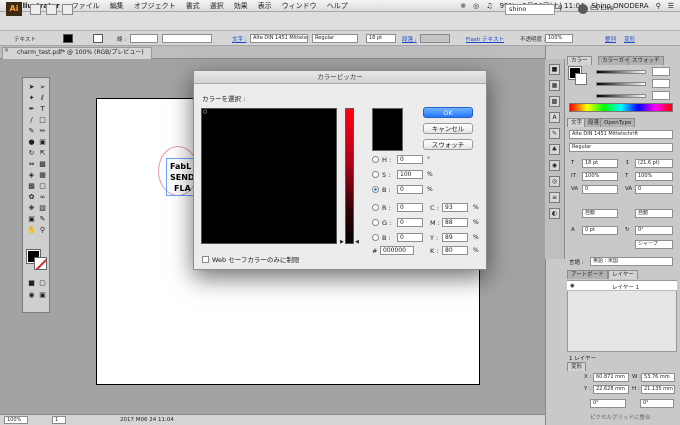 This screenshot has height=425, width=680. Describe the element at coordinates (600, 176) in the screenshot. I see `panel-vscale-field: 100%` at that location.